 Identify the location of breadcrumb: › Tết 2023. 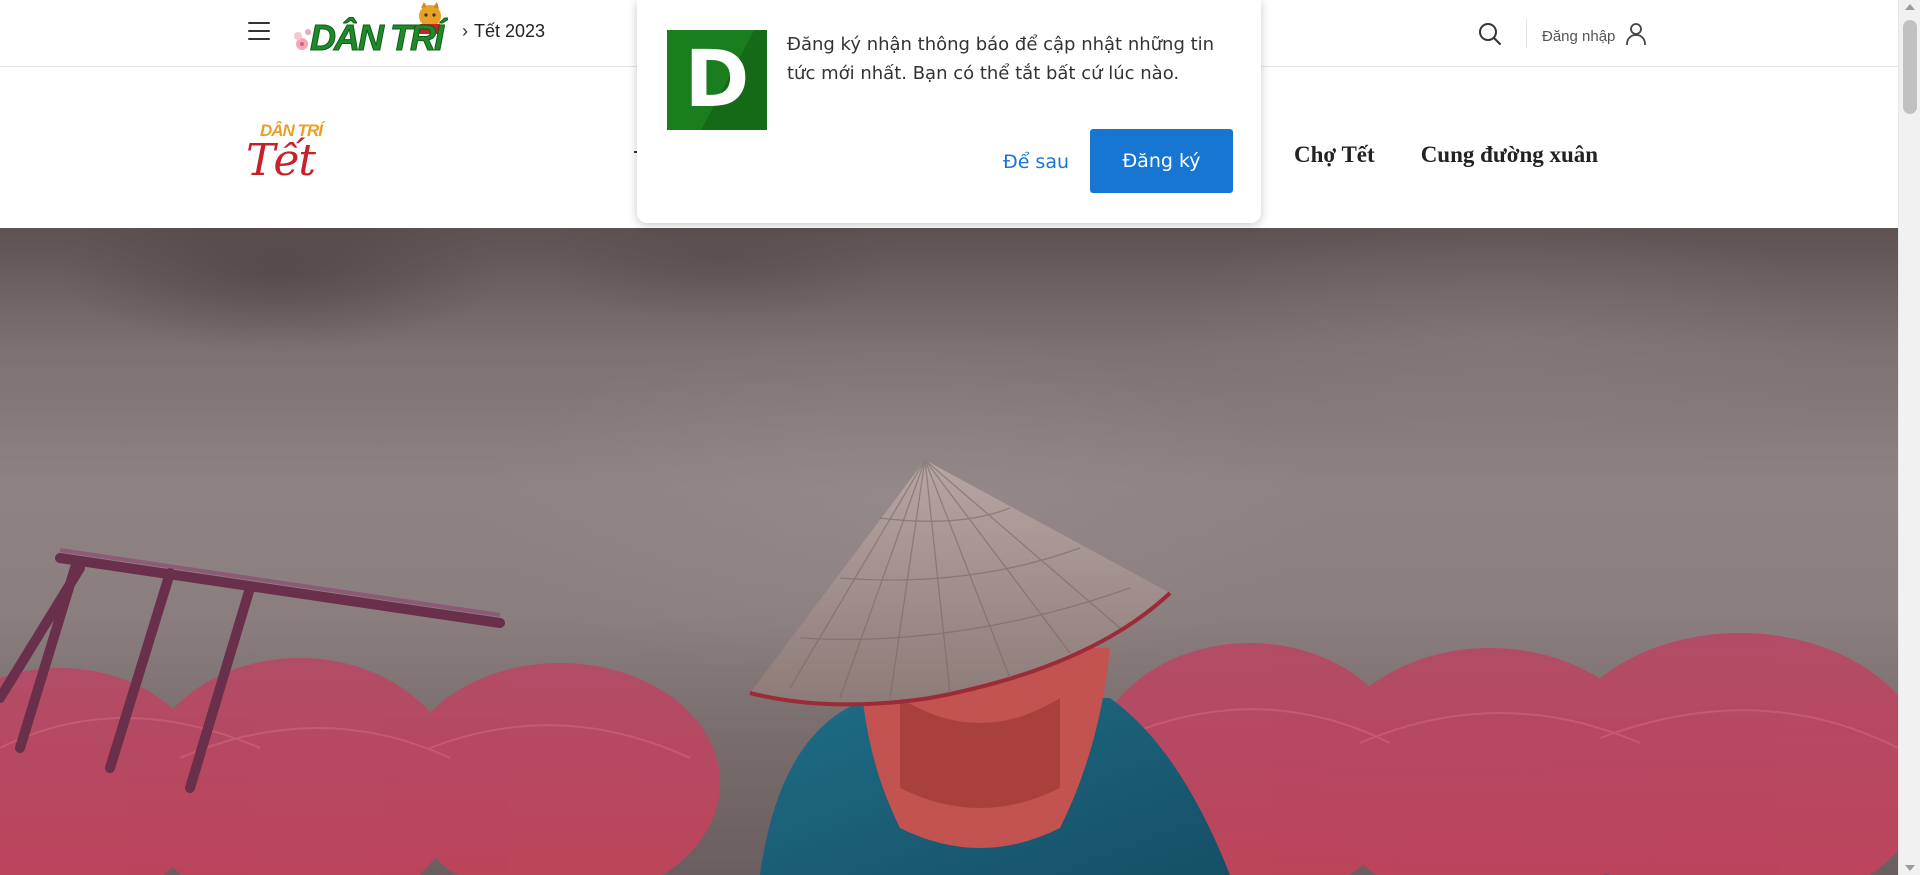
(503, 31).